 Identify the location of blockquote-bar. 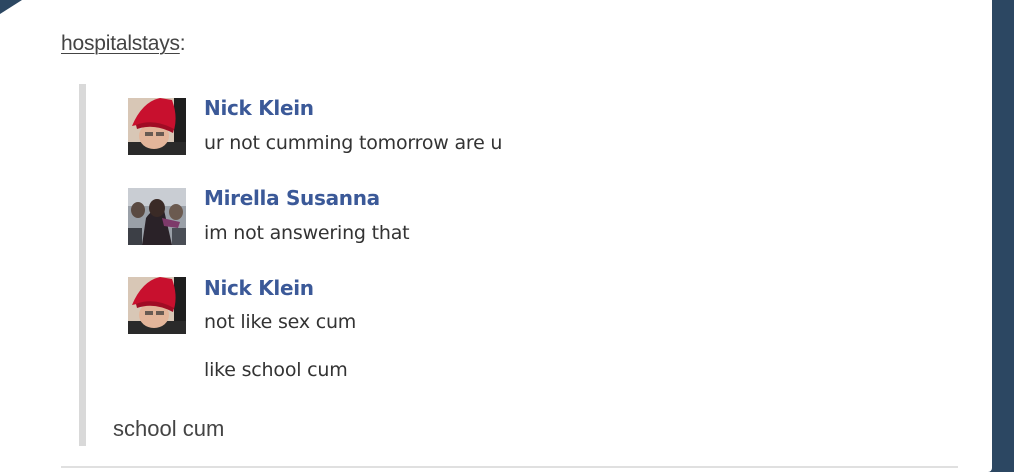
(82, 265).